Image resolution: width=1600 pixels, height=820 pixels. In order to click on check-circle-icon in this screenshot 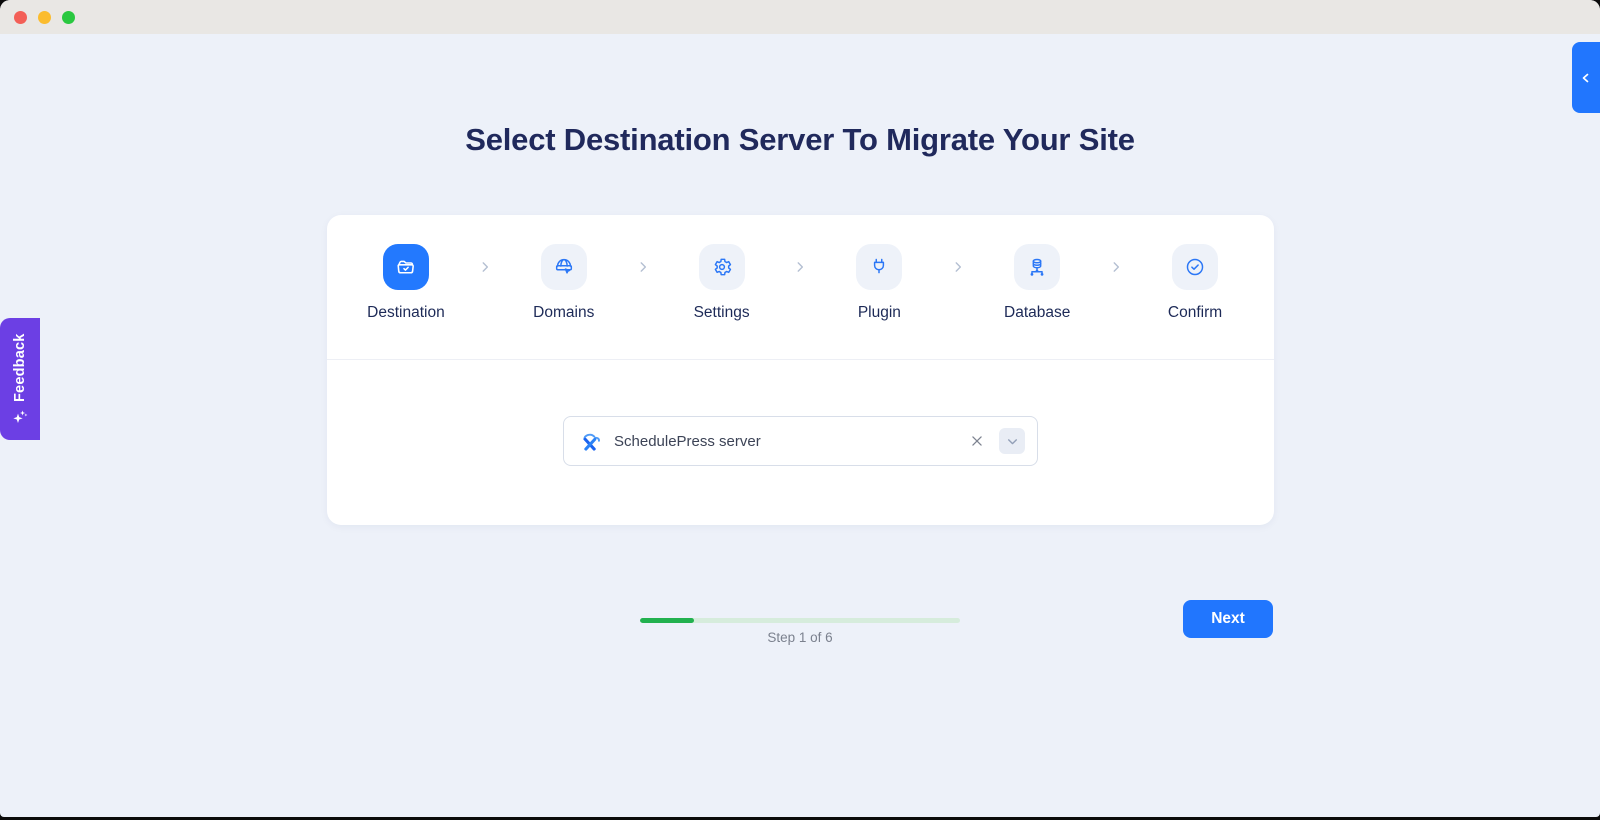, I will do `click(1195, 267)`.